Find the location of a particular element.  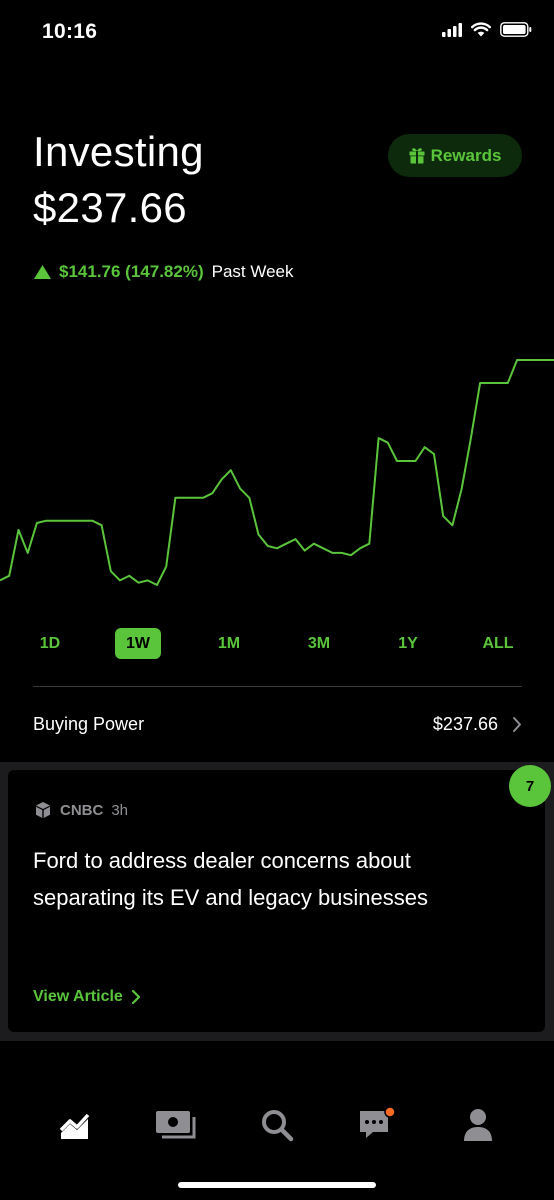

divider is located at coordinates (277, 686).